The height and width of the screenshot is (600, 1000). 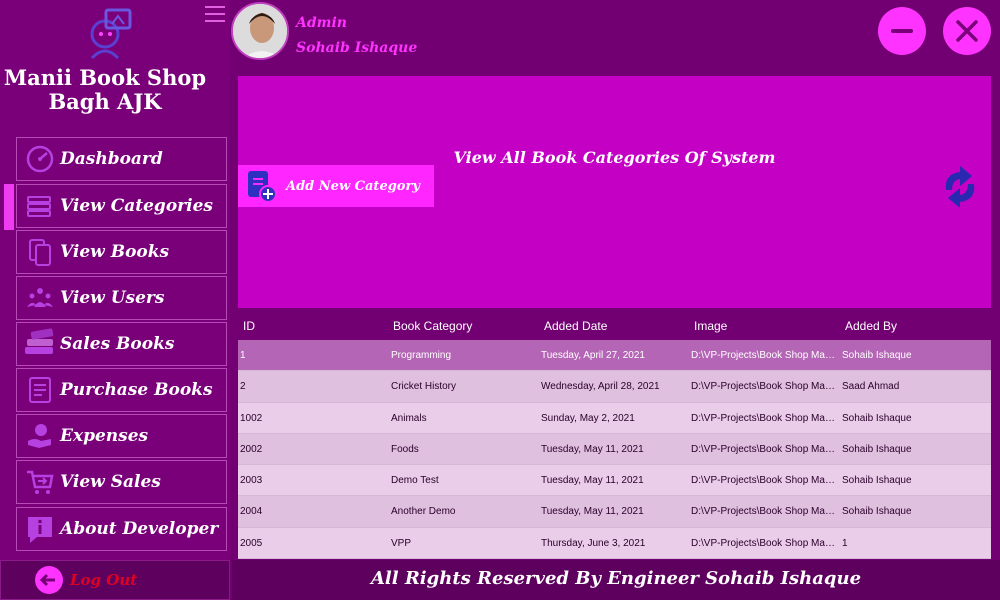 What do you see at coordinates (588, 418) in the screenshot?
I see `cell-date: Sunday, May 2, 2021` at bounding box center [588, 418].